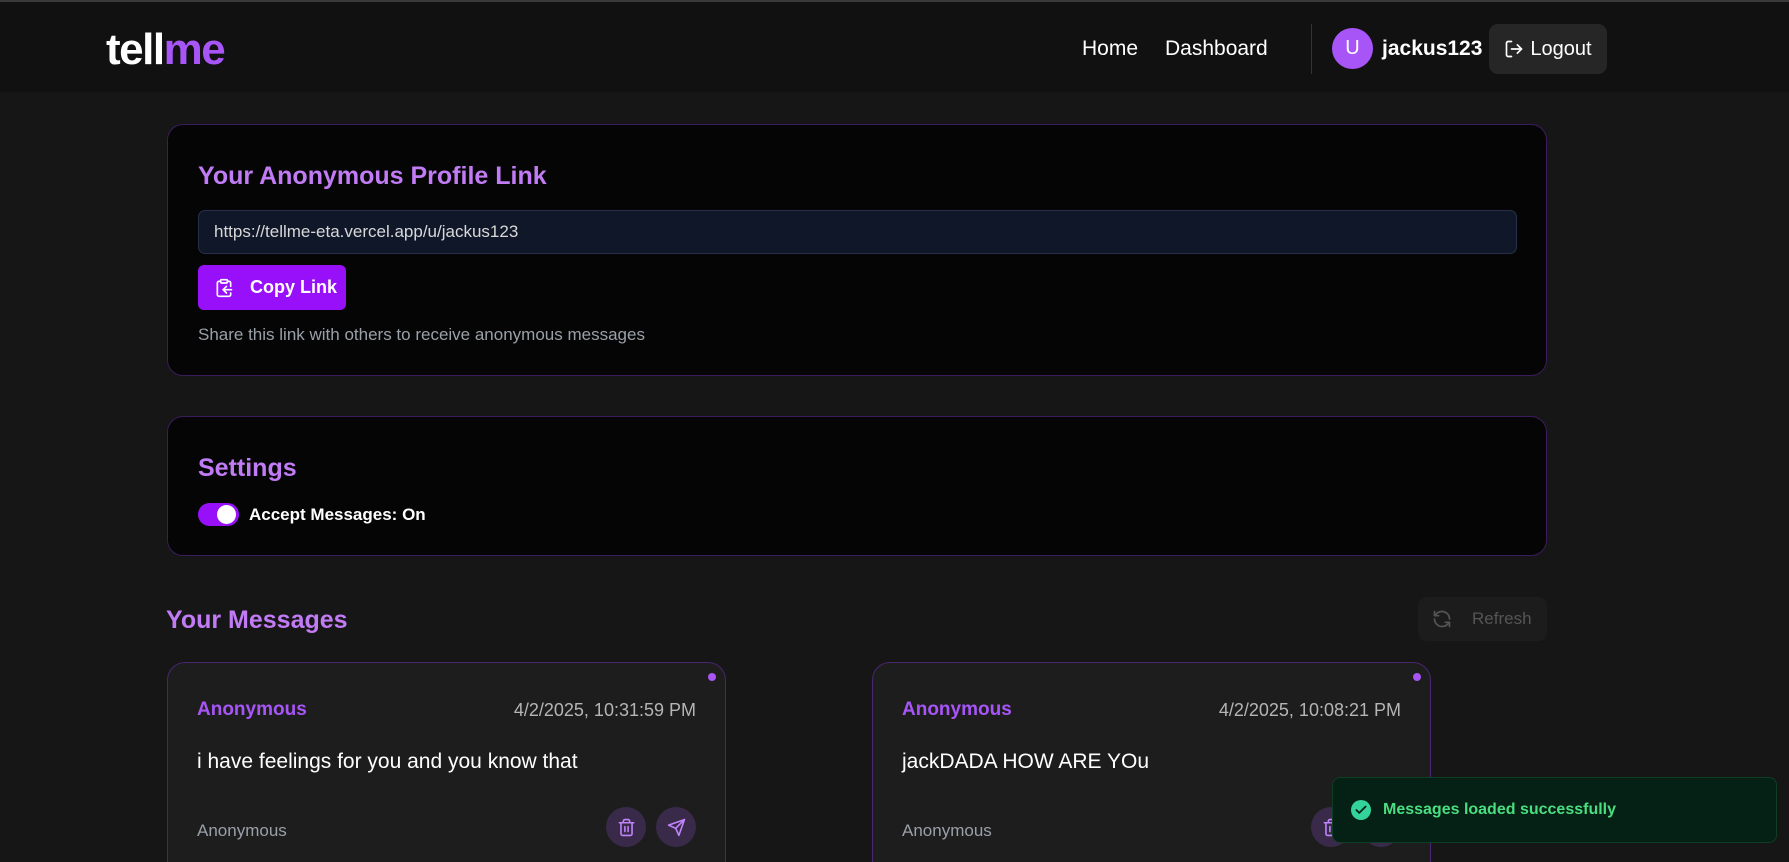 This screenshot has height=862, width=1789. I want to click on settings-card: Settings Accept Messages: On, so click(857, 486).